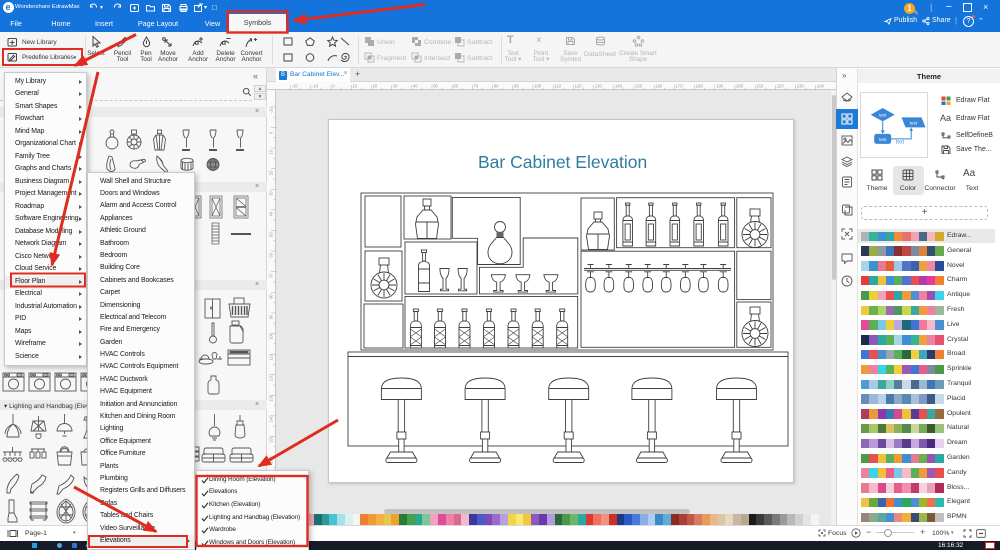 The height and width of the screenshot is (550, 1000). I want to click on svg-text: 170, so click(680, 86).